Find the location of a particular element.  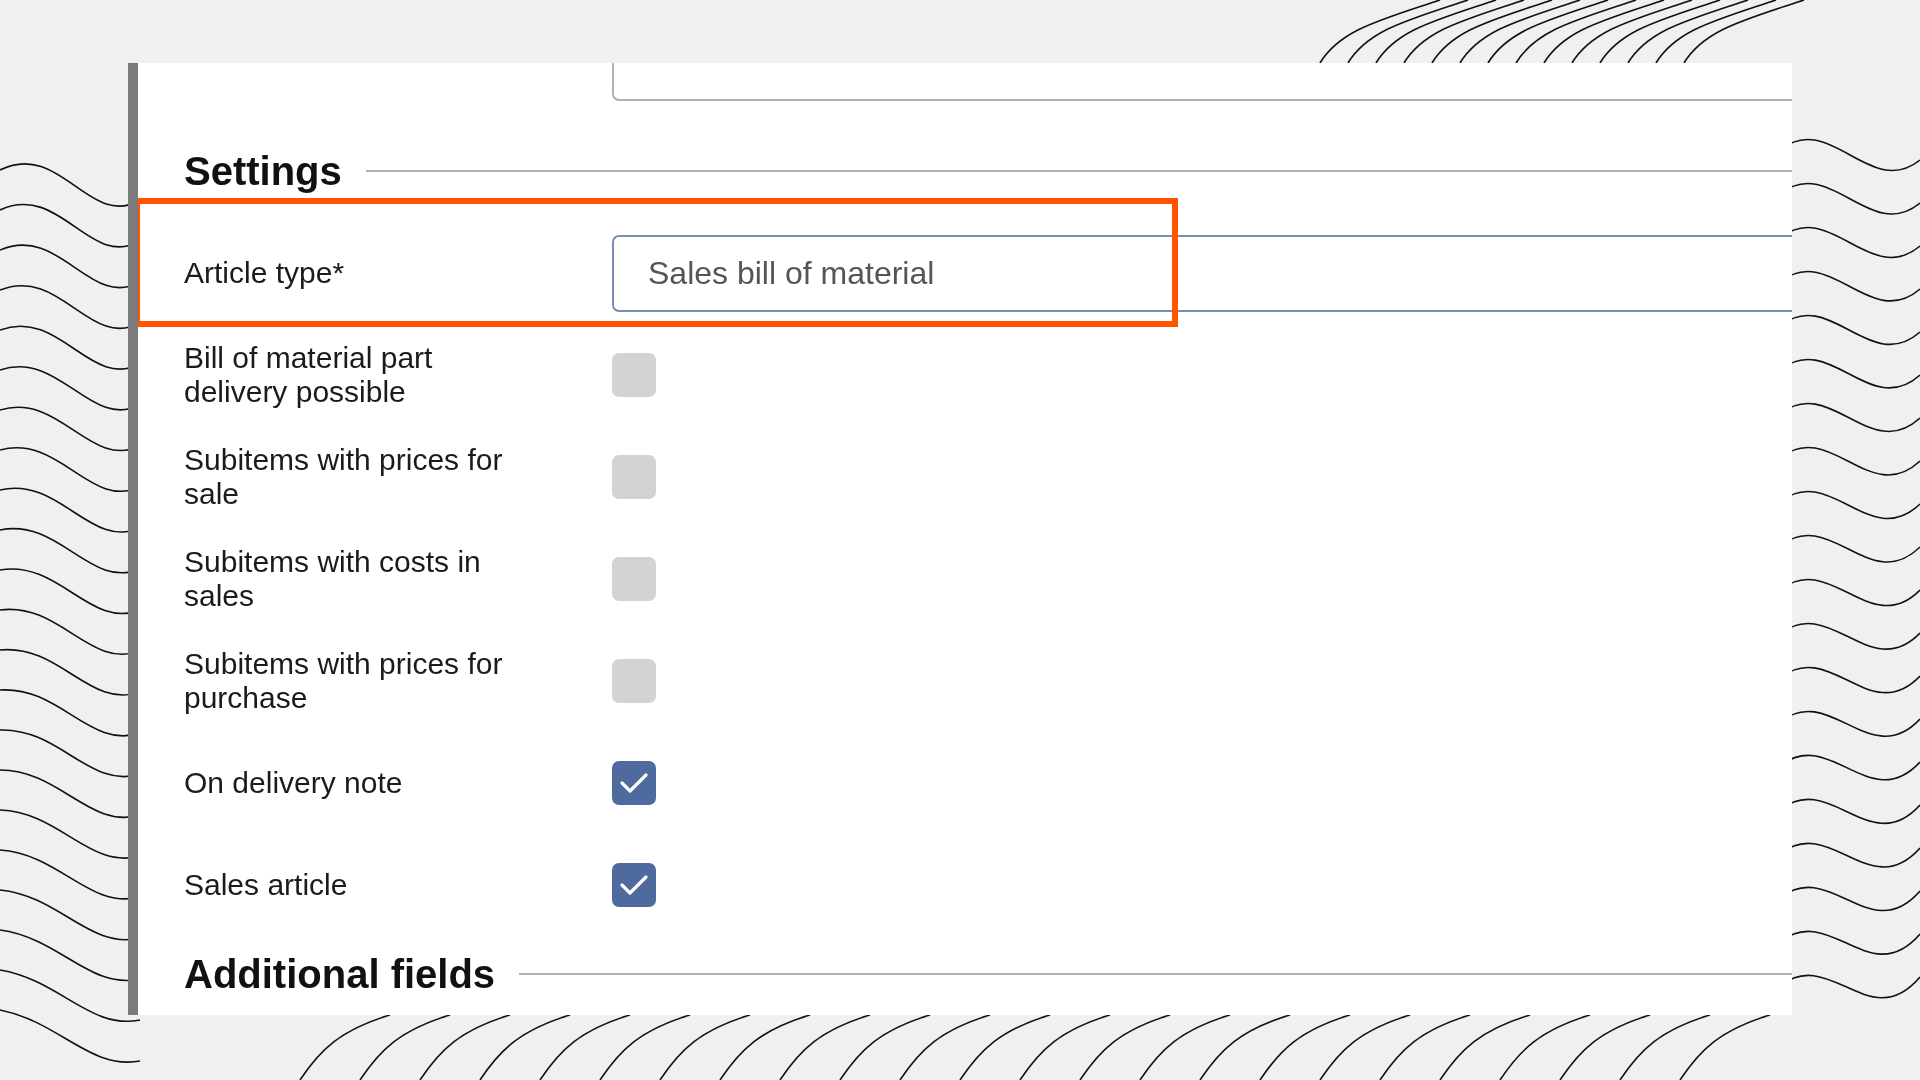

option-label: Subitems with prices for purchase is located at coordinates (344, 681).